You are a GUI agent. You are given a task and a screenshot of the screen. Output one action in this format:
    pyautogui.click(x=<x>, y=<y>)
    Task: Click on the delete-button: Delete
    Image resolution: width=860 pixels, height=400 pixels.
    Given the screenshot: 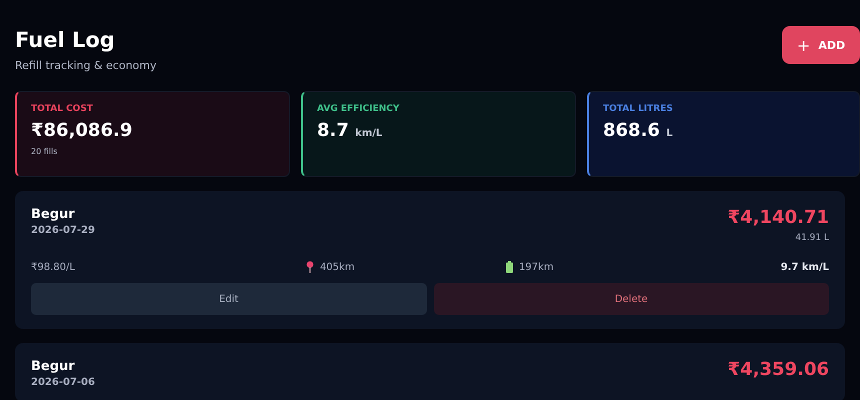 What is the action you would take?
    pyautogui.click(x=631, y=299)
    